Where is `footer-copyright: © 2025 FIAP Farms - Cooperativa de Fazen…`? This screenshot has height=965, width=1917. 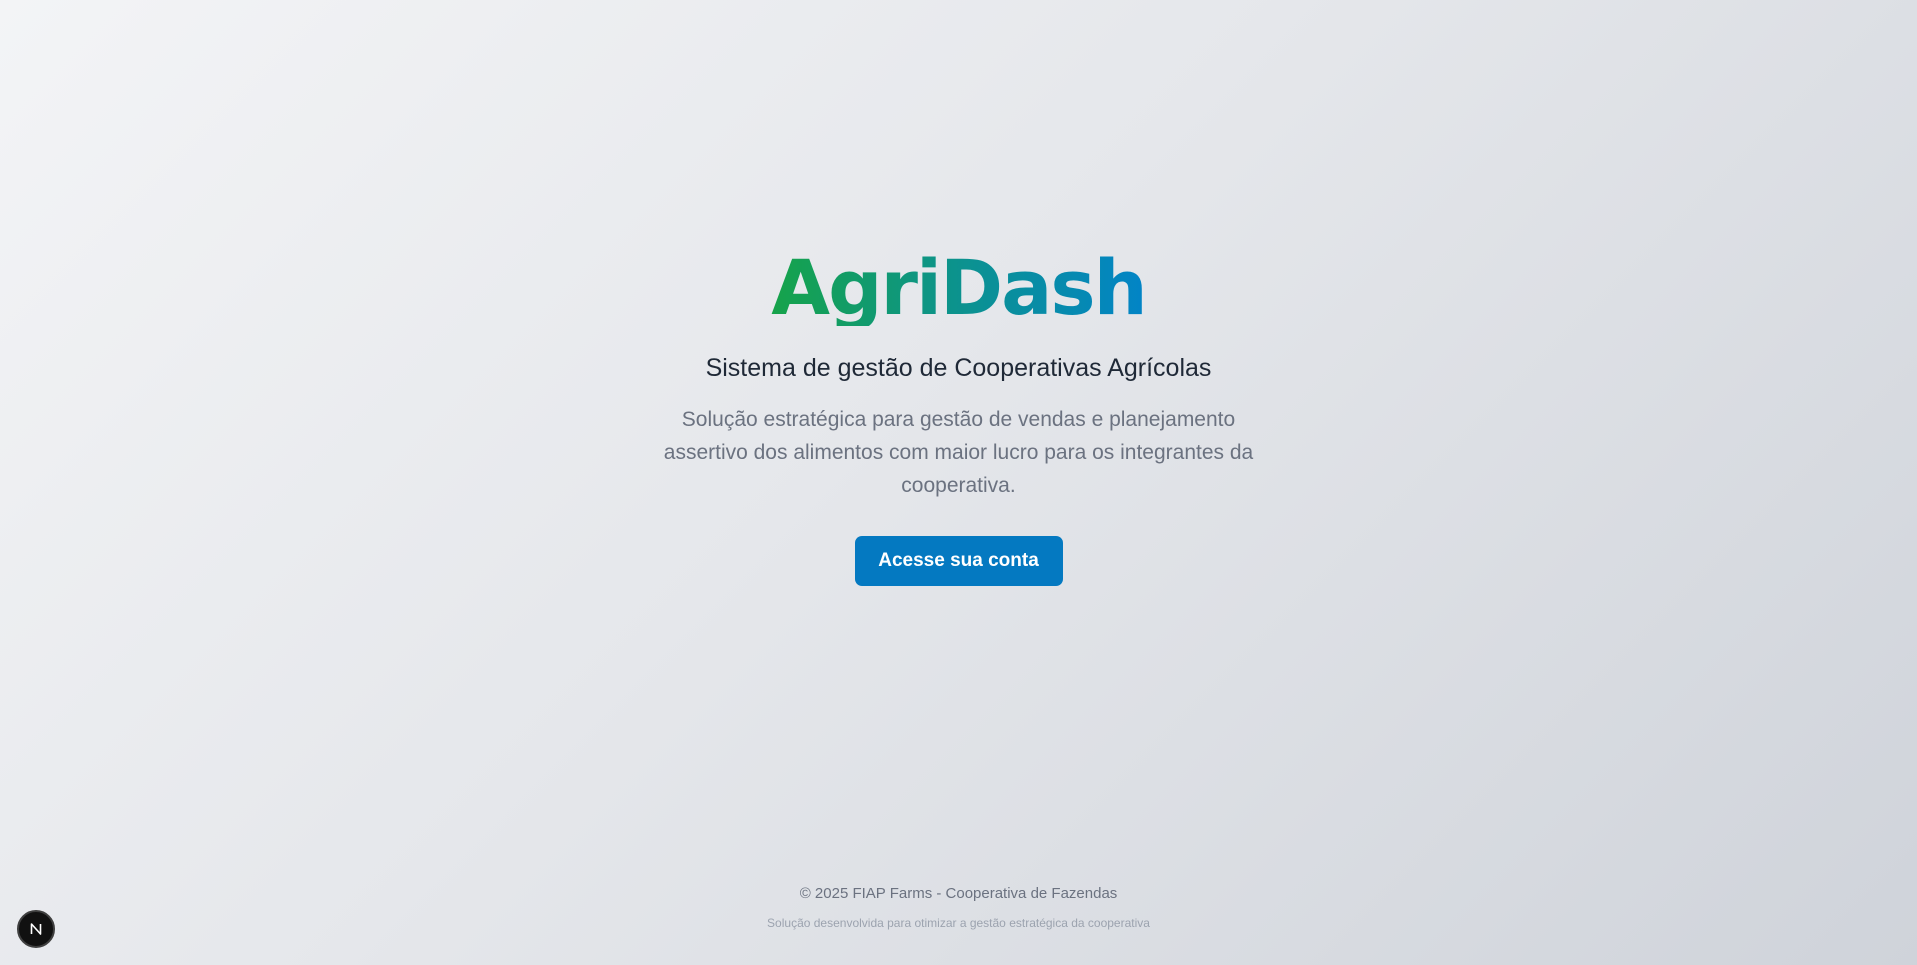
footer-copyright: © 2025 FIAP Farms - Cooperativa de Fazen… is located at coordinates (958, 893).